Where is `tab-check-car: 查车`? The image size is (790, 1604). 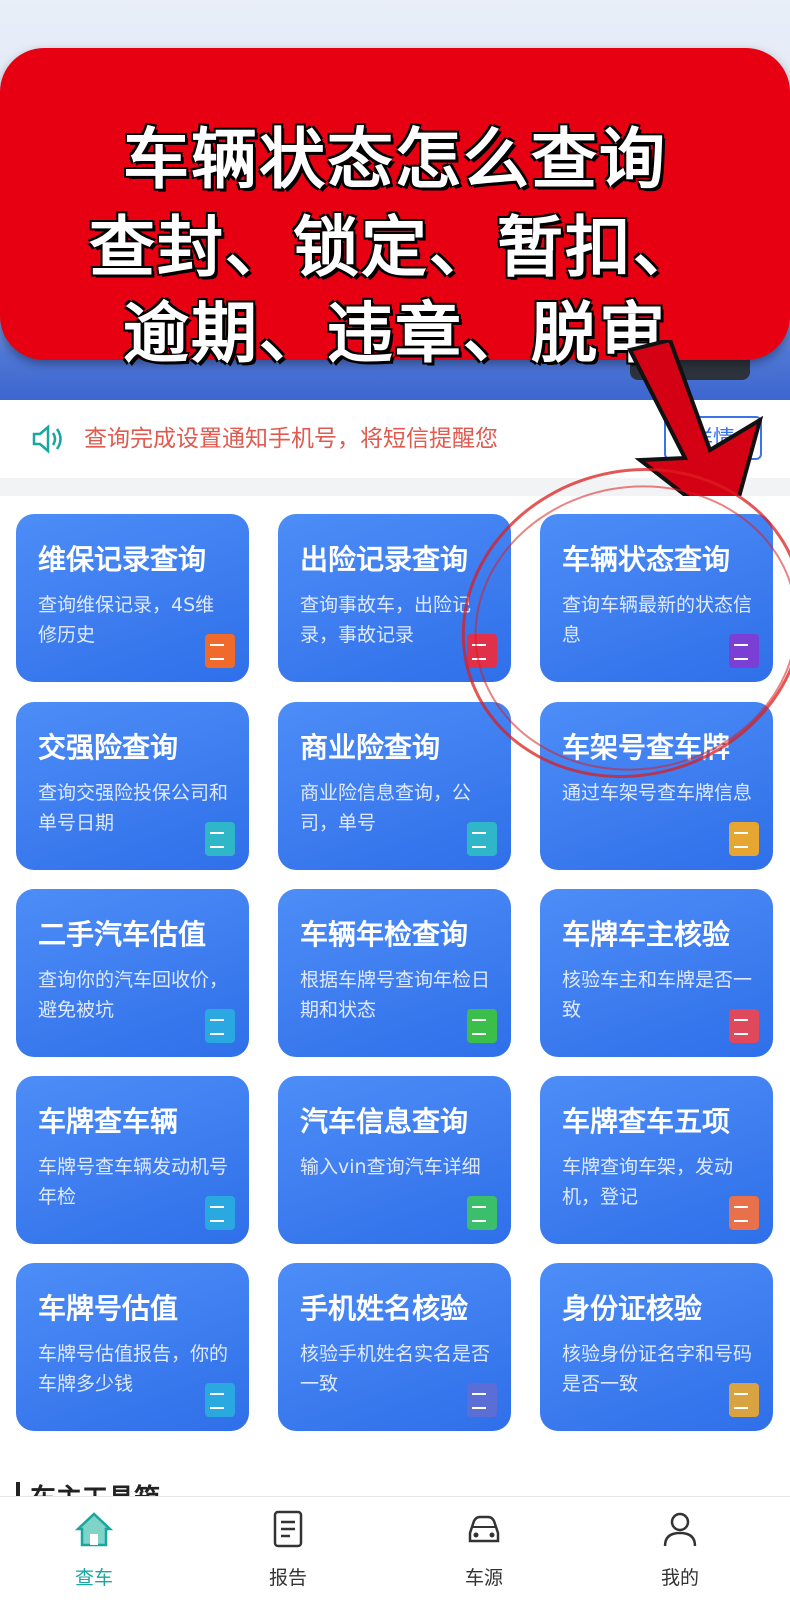 tab-check-car: 查车 is located at coordinates (94, 1551).